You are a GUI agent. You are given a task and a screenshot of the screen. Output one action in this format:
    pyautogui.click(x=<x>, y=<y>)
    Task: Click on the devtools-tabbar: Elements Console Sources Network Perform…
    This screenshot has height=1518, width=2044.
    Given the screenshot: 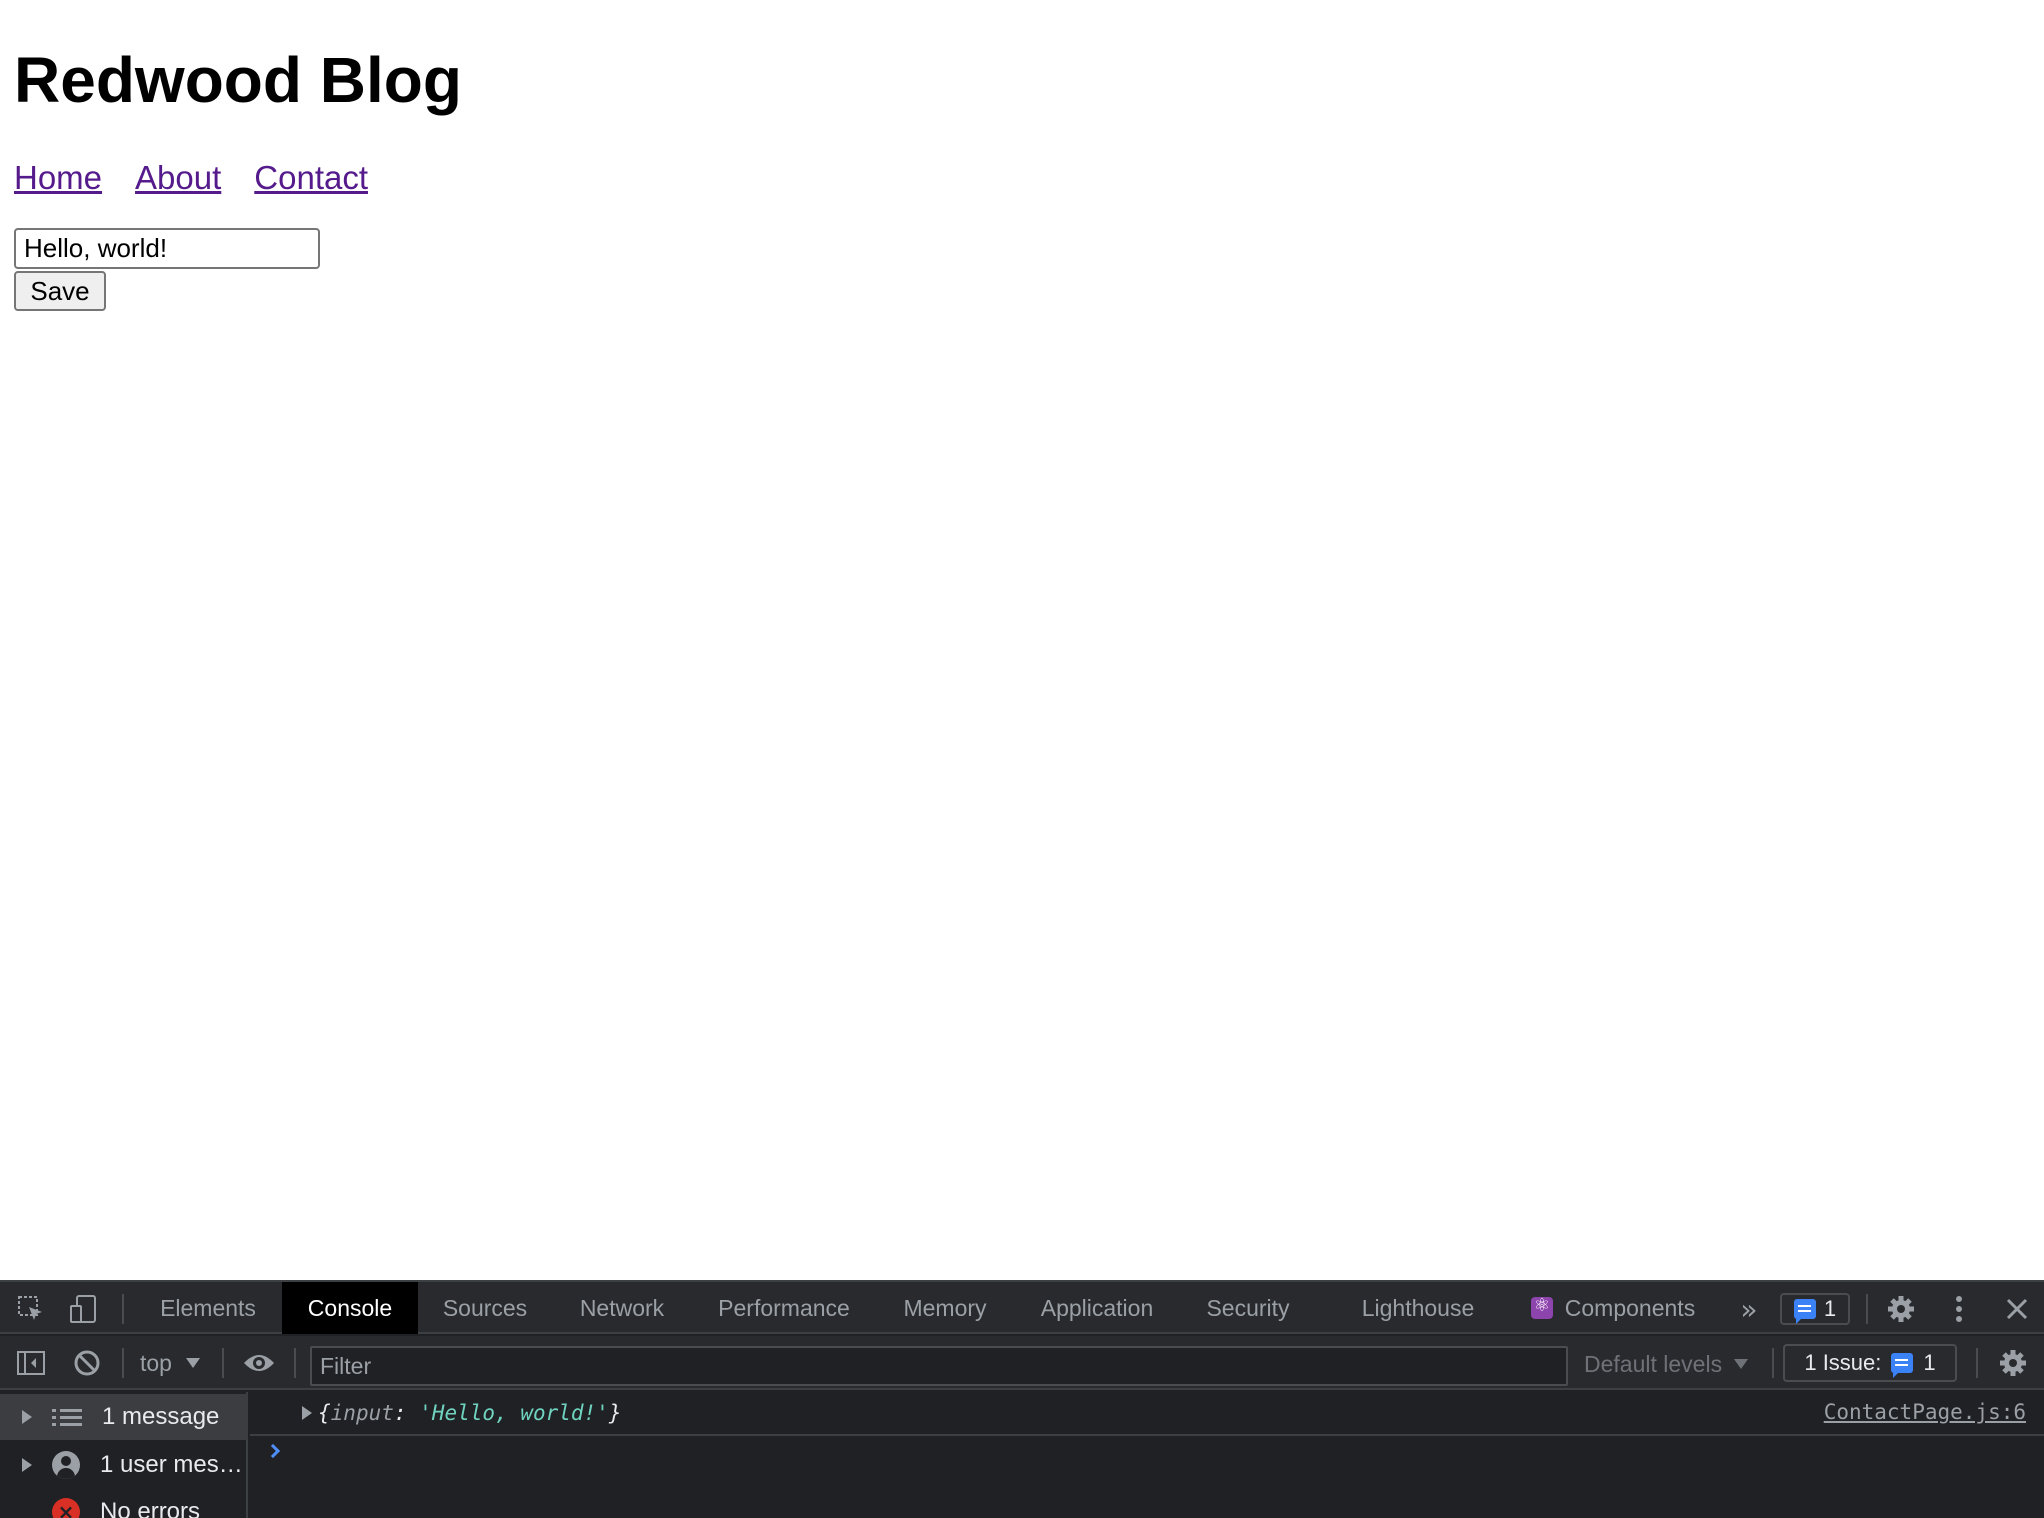 What is the action you would take?
    pyautogui.click(x=1022, y=1308)
    